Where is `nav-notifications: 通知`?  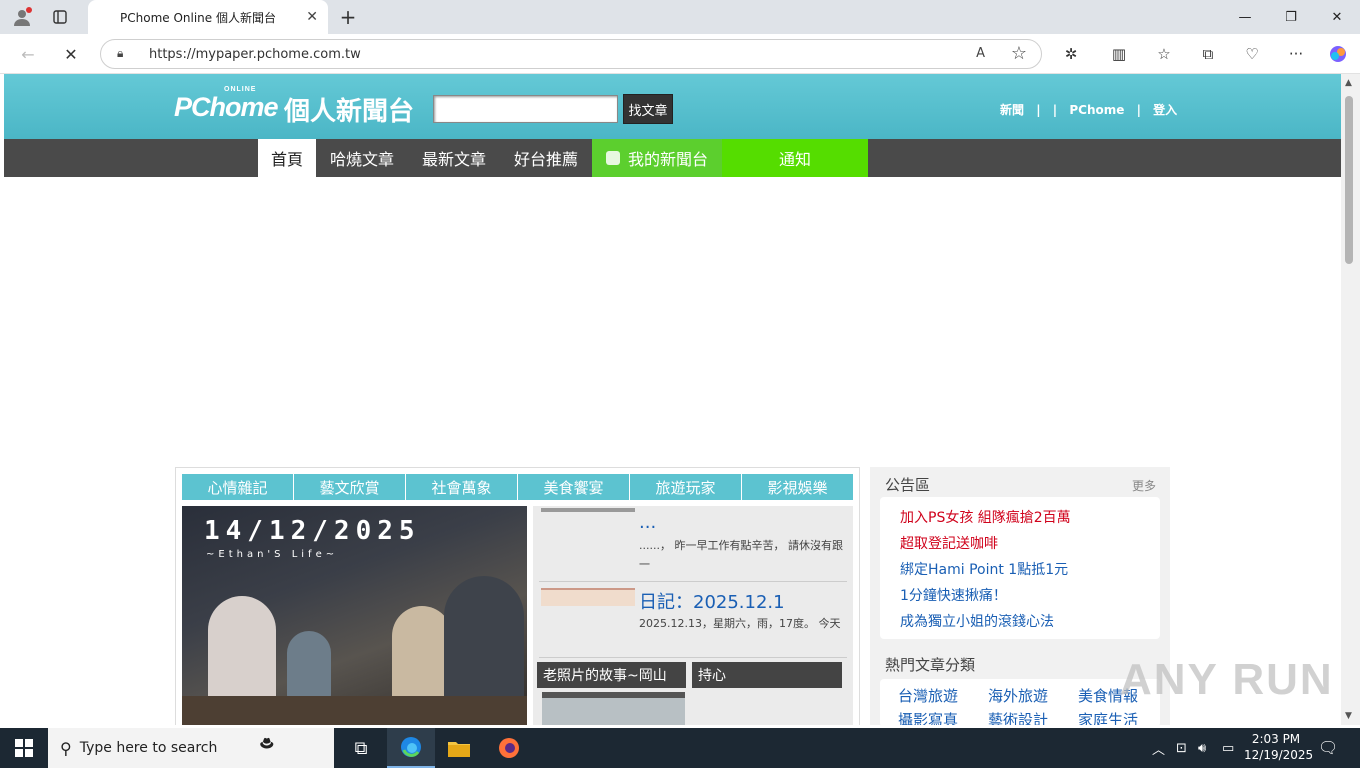 nav-notifications: 通知 is located at coordinates (795, 158).